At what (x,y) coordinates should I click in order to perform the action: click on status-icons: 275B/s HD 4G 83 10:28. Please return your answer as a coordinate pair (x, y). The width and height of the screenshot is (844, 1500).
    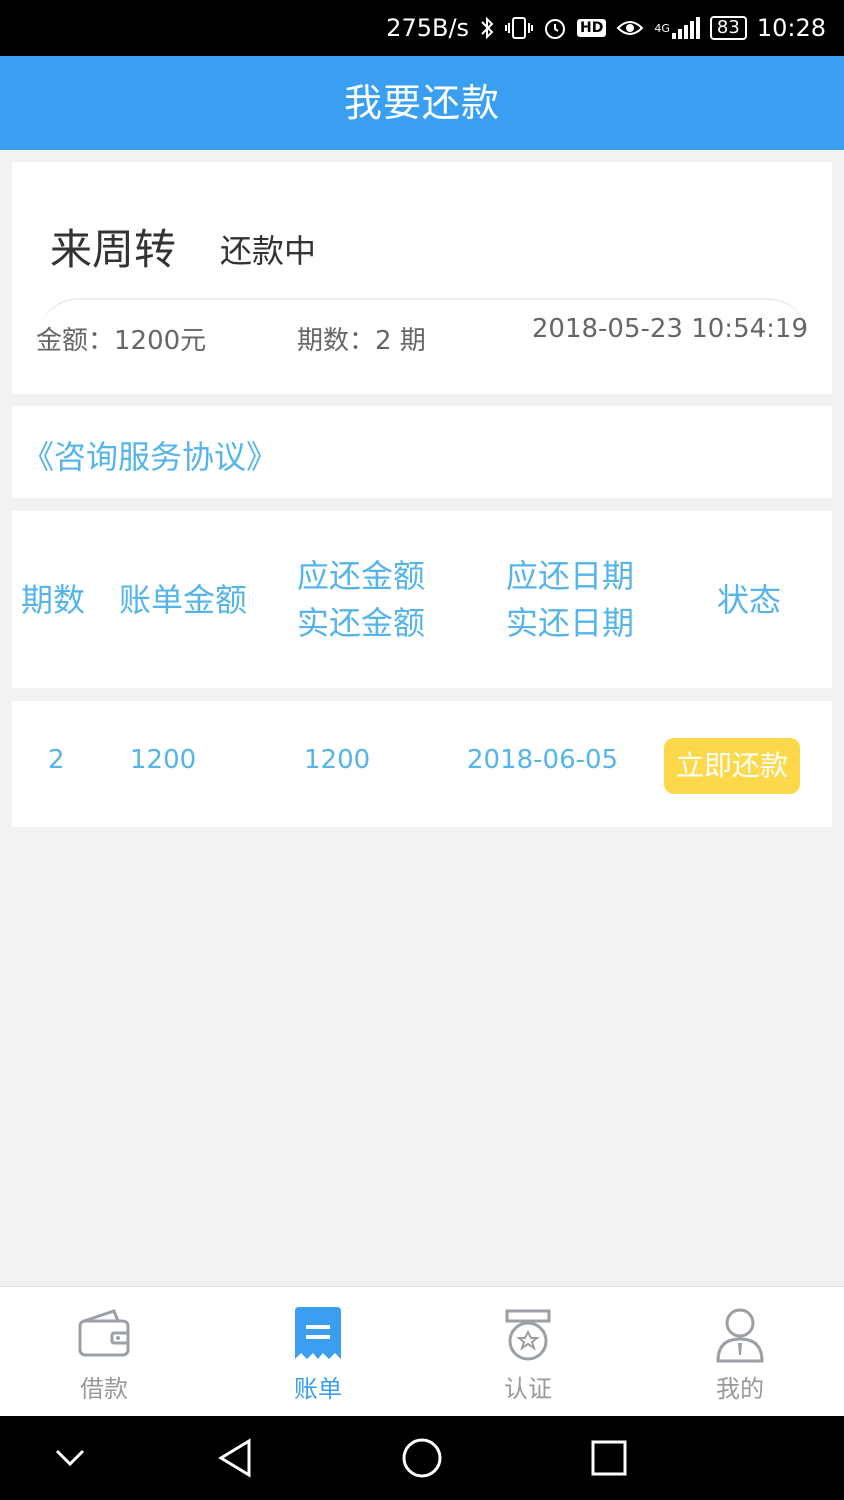
    Looking at the image, I should click on (606, 28).